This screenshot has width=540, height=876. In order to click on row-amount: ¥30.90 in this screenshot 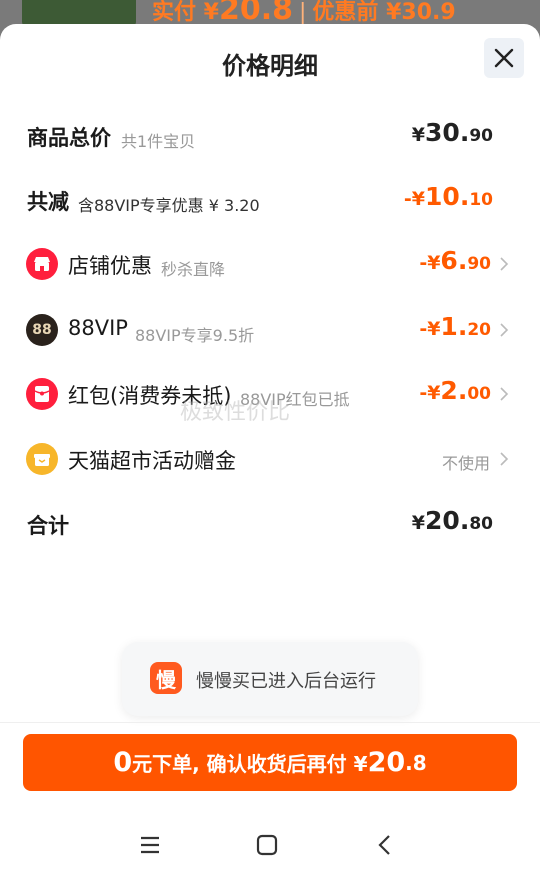, I will do `click(452, 132)`.